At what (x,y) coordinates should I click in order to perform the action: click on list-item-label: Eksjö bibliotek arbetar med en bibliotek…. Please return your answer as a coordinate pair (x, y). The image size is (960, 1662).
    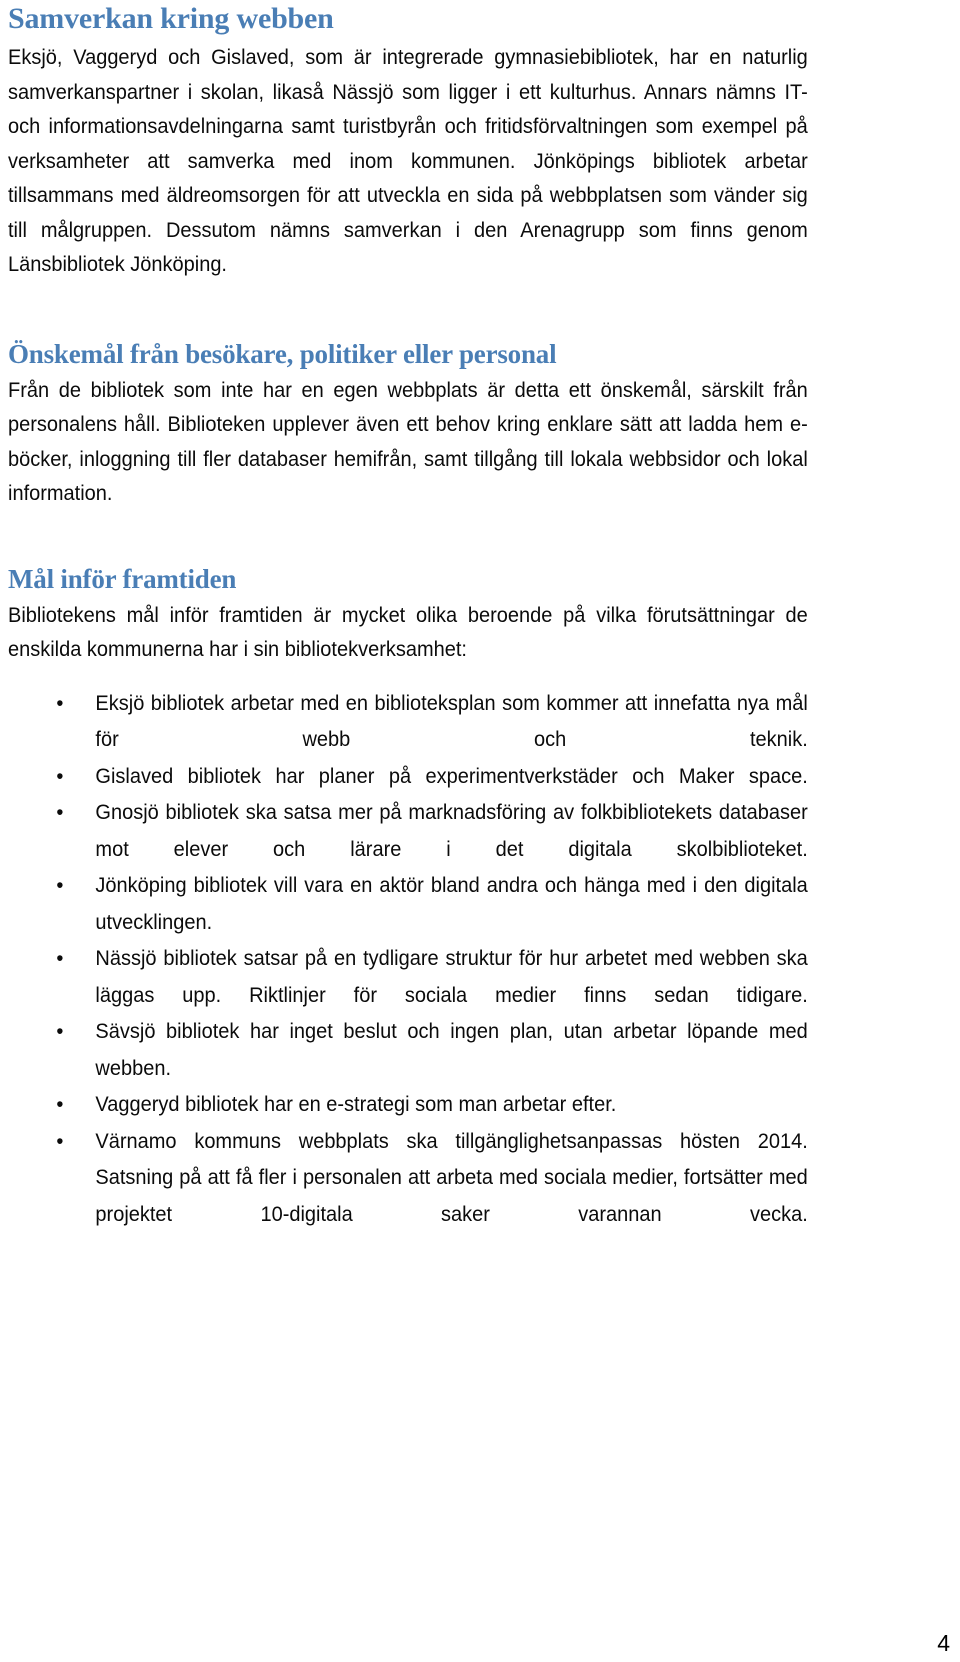
    Looking at the image, I should click on (451, 721).